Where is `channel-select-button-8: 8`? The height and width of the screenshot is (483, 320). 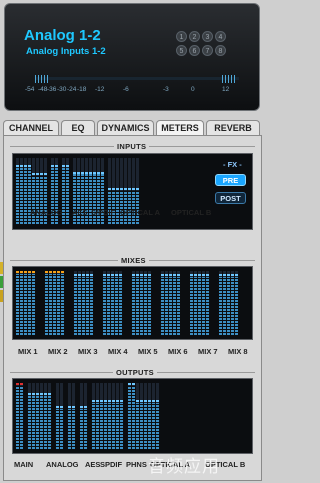
channel-select-button-8: 8 is located at coordinates (220, 50).